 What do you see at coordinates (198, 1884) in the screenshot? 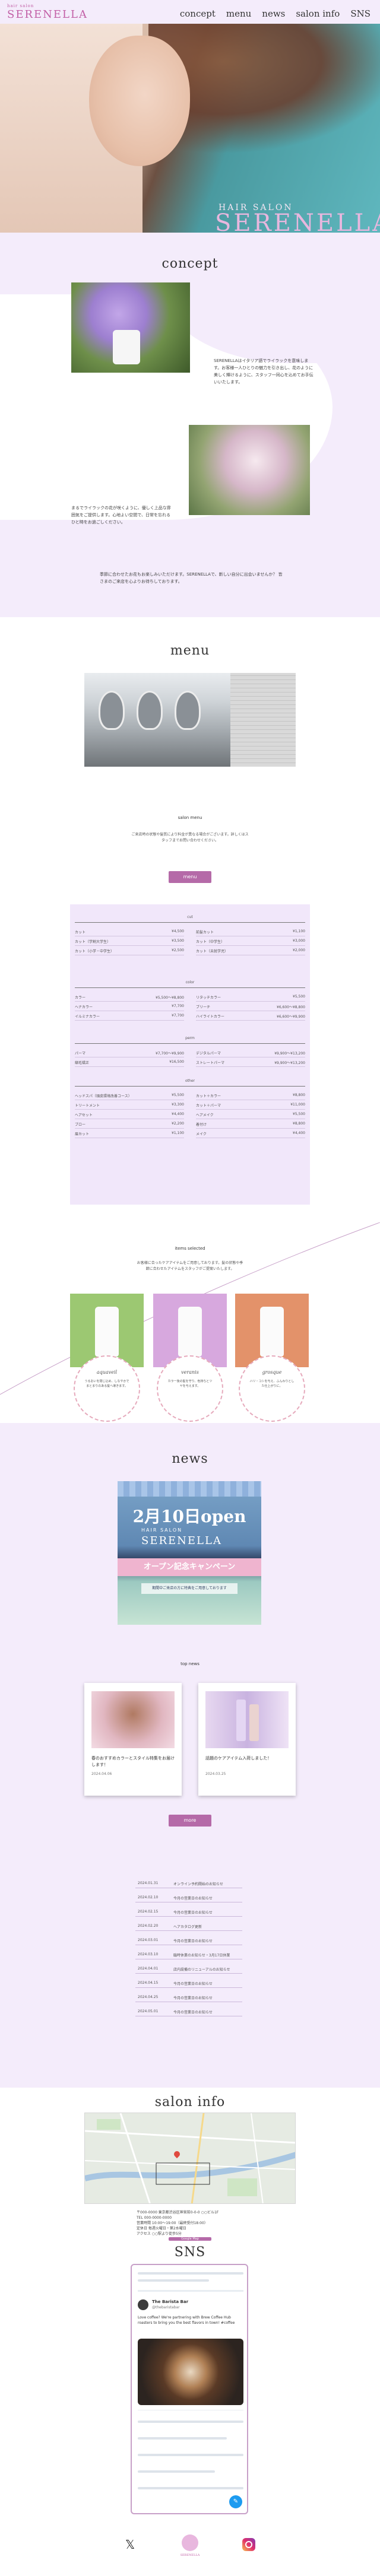
I see `news-headline: オンライン予約開始のお知らせ` at bounding box center [198, 1884].